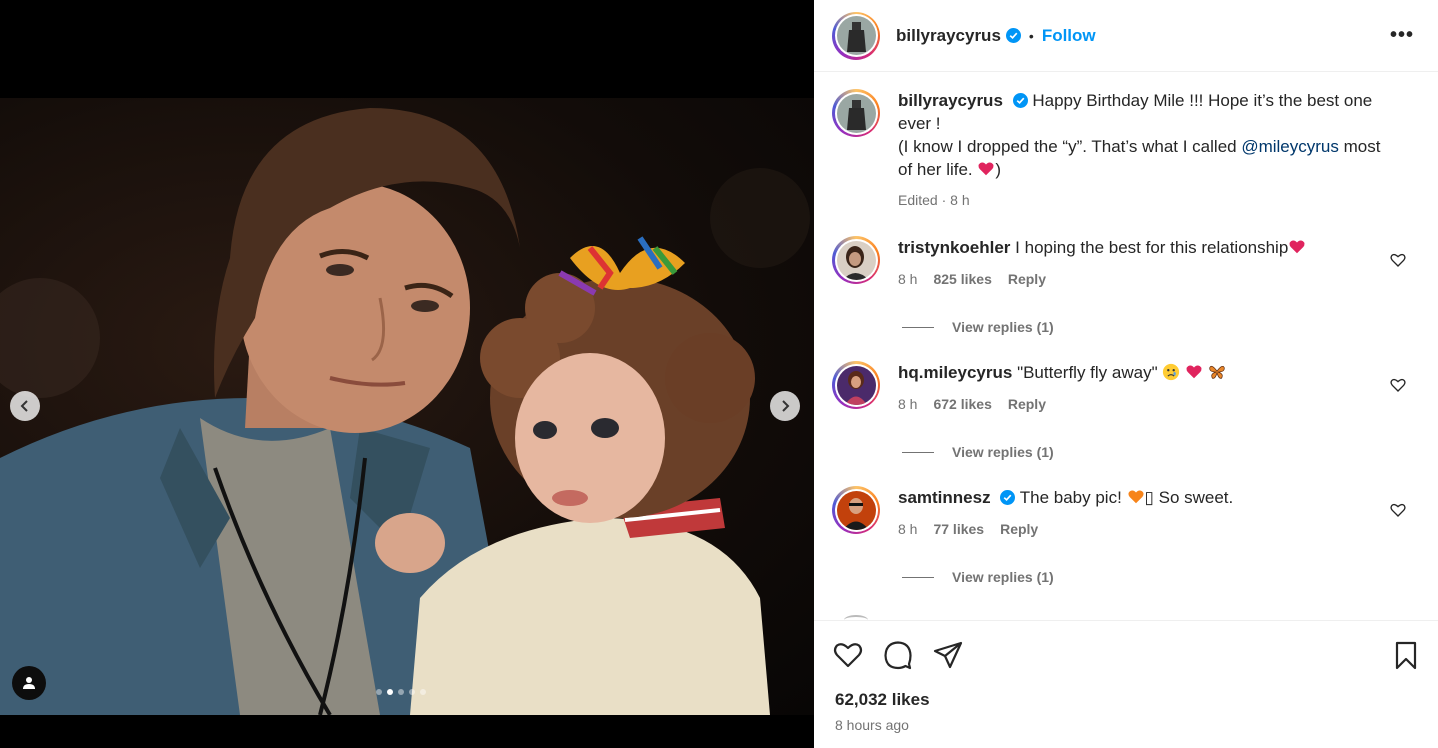 The height and width of the screenshot is (748, 1438). What do you see at coordinates (944, 497) in the screenshot?
I see `comment-username: samtinnesz` at bounding box center [944, 497].